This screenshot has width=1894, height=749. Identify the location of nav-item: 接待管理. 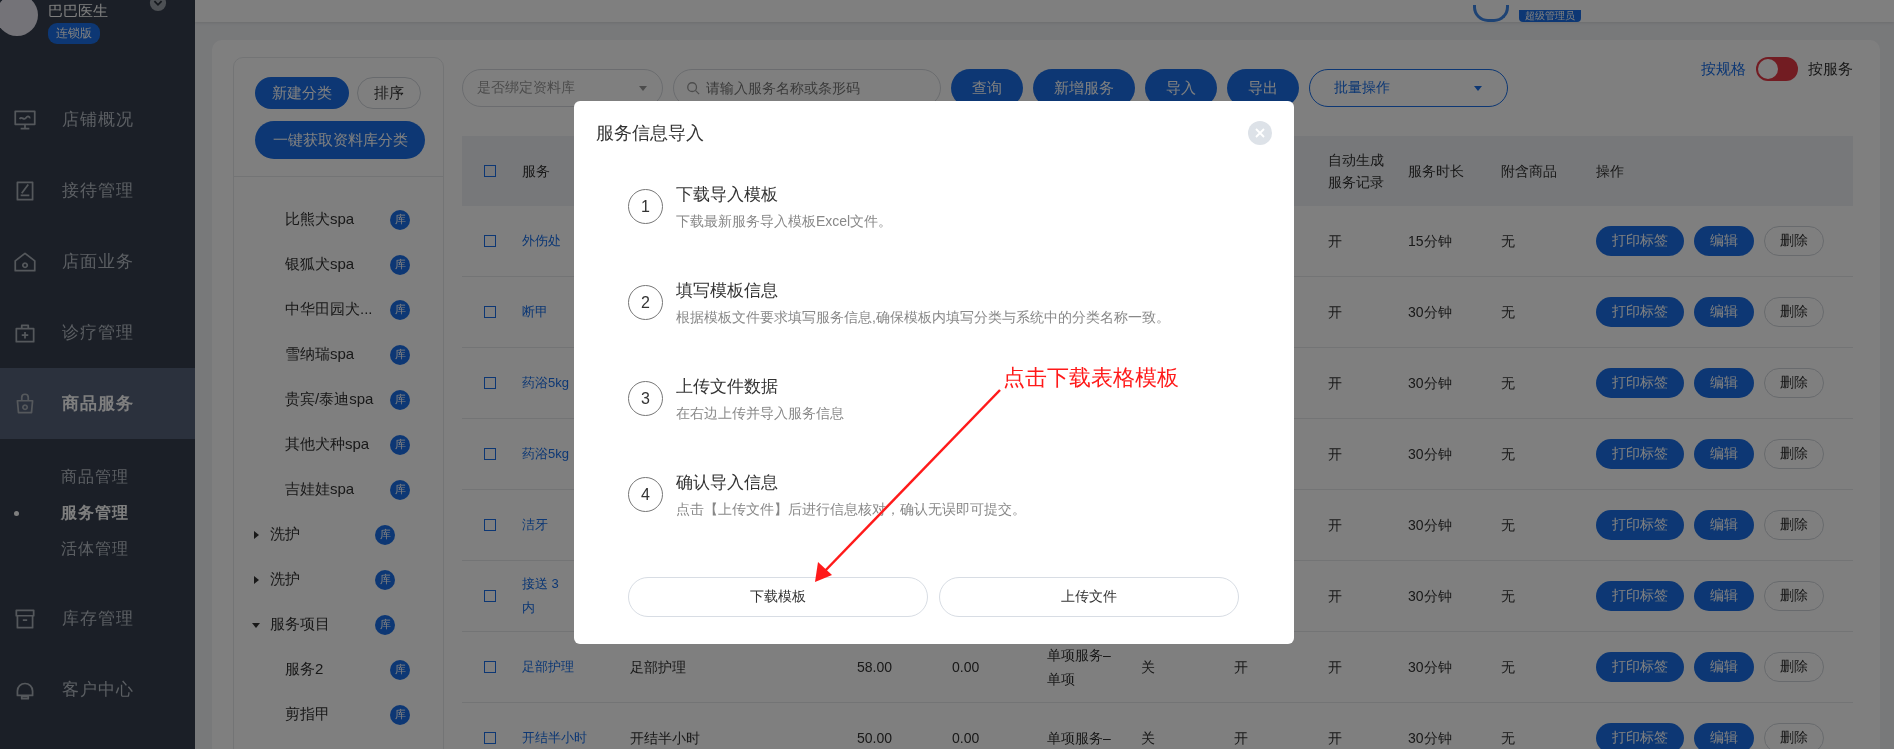
(97, 190).